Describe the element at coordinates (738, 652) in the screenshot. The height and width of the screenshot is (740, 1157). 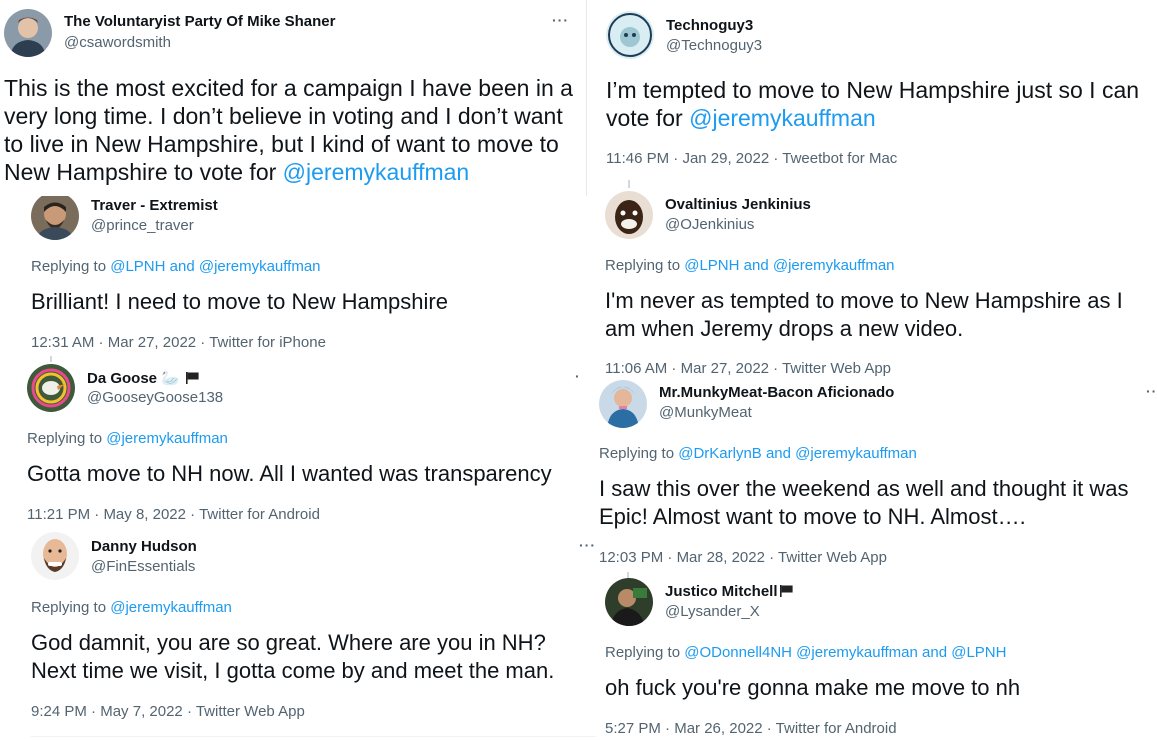
I see `mention-link: @ODonnell4NH` at that location.